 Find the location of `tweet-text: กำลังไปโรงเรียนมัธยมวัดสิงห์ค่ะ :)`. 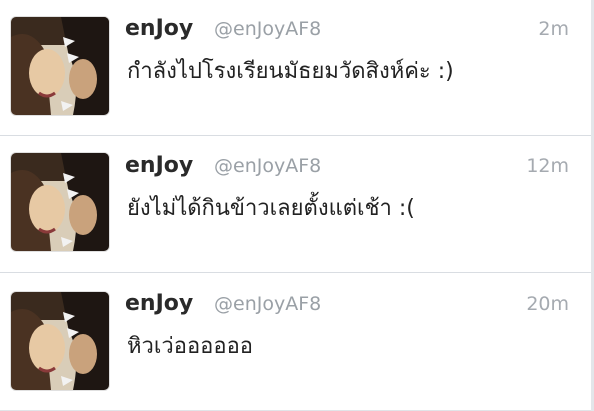

tweet-text: กำลังไปโรงเรียนมัธยมวัดสิงห์ค่ะ :) is located at coordinates (290, 71).